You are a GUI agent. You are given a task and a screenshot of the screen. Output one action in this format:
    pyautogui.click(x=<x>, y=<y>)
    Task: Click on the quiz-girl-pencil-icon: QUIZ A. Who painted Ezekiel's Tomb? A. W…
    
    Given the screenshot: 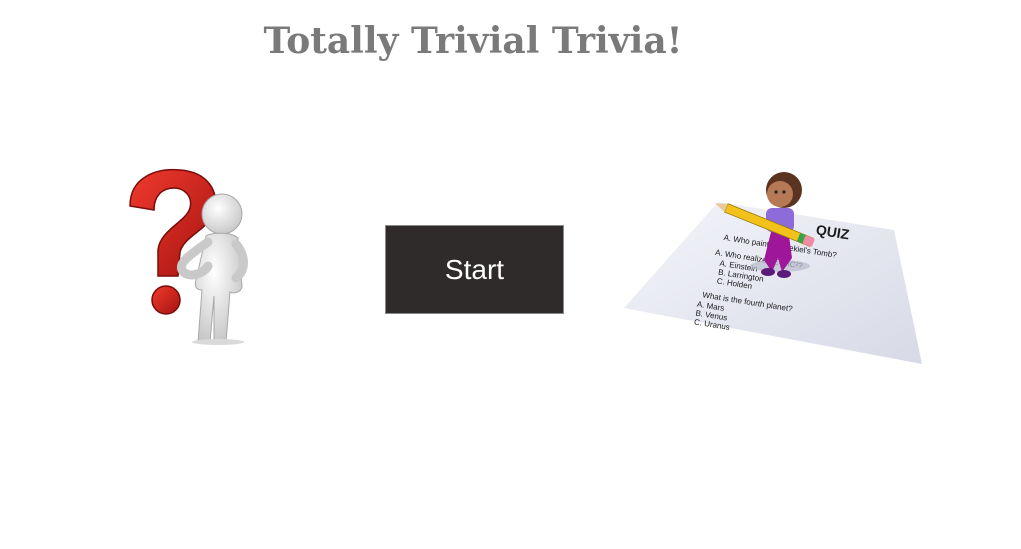 What is the action you would take?
    pyautogui.click(x=783, y=267)
    